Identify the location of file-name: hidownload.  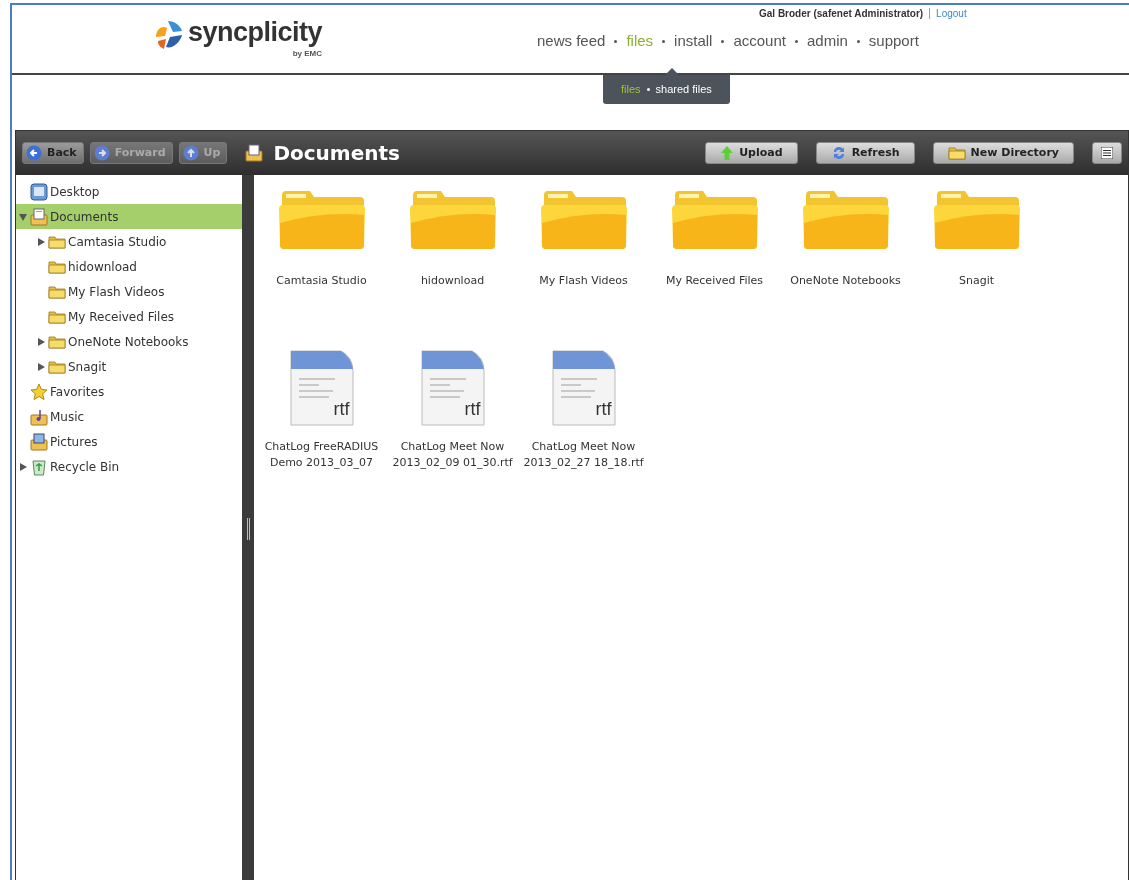
(452, 281).